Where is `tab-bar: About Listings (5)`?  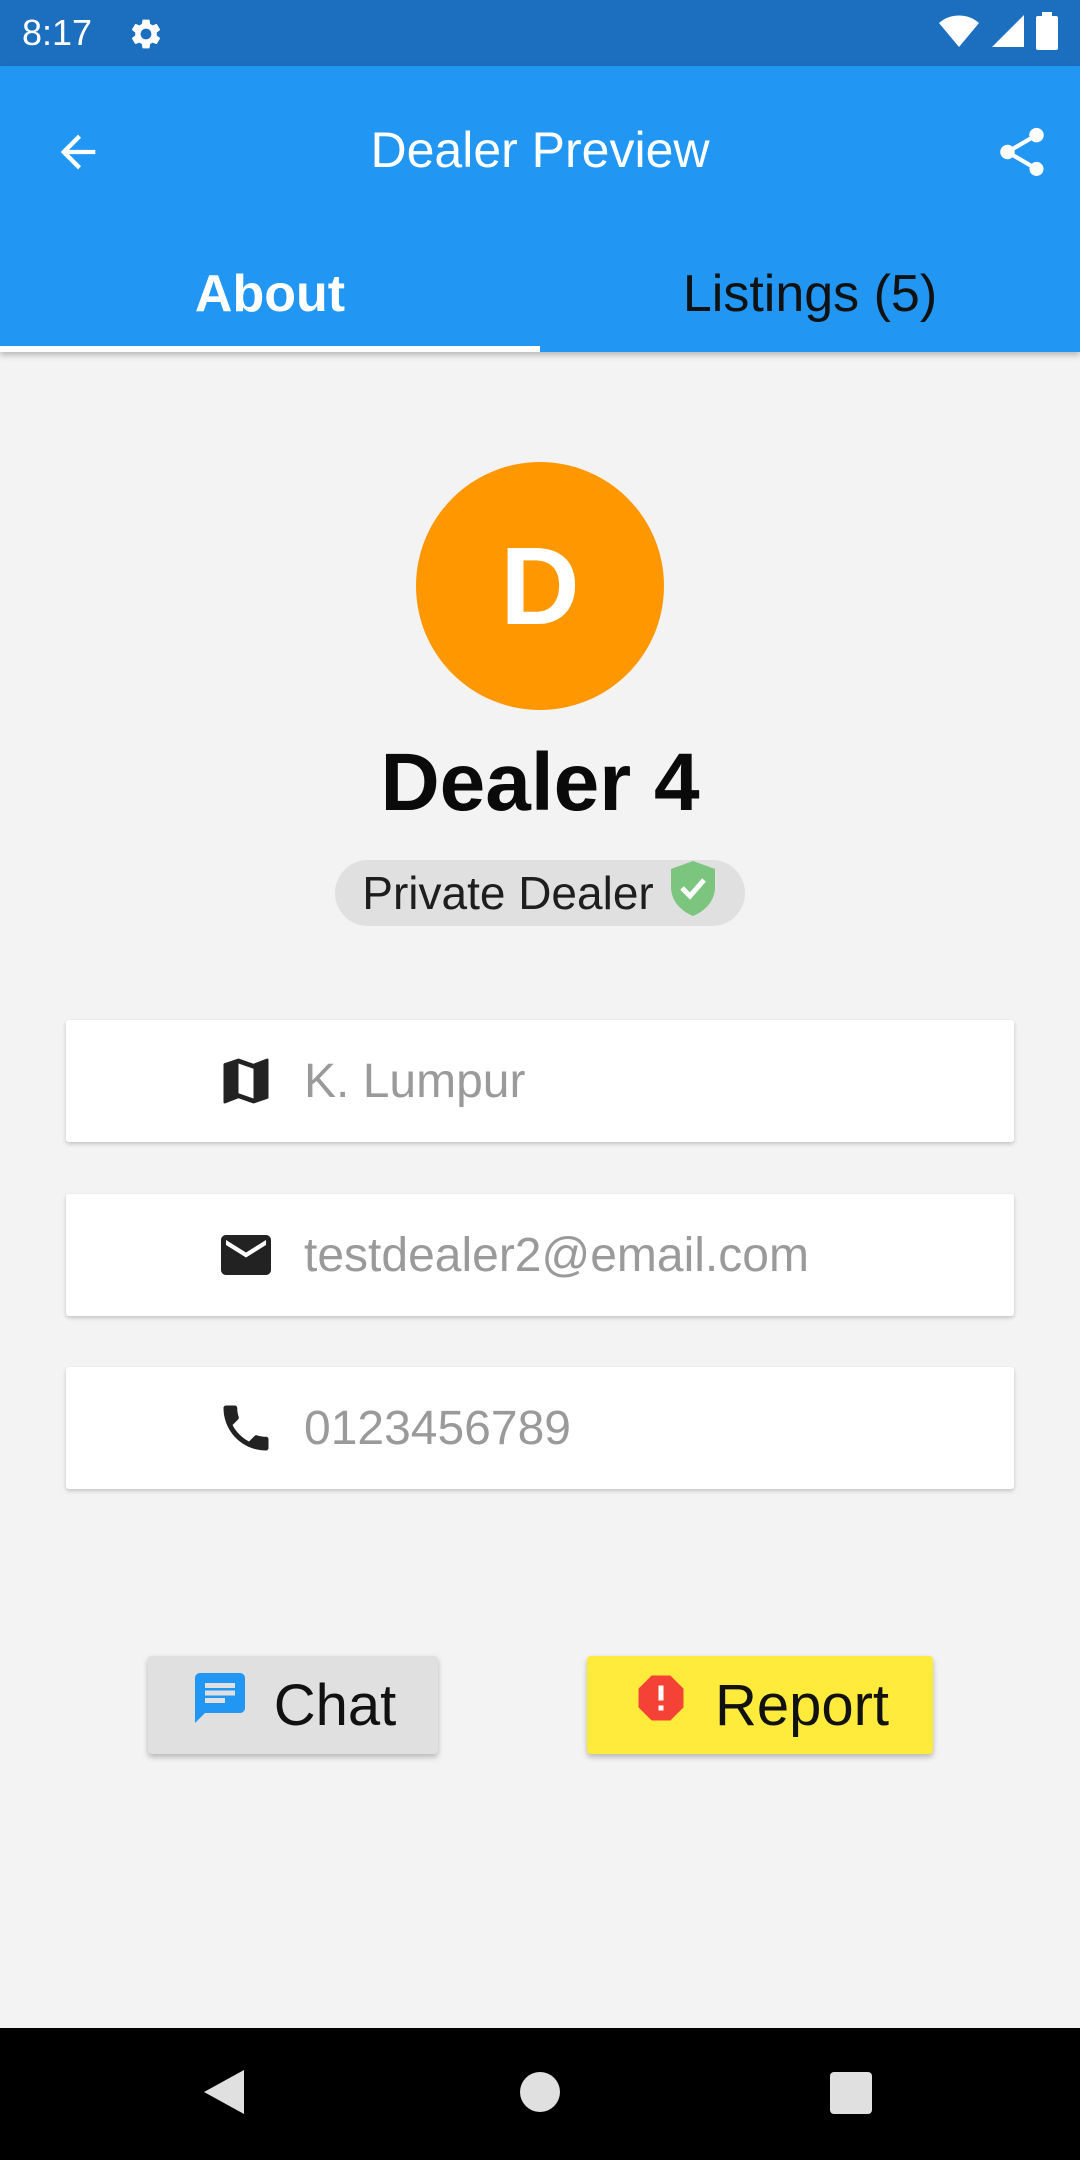
tab-bar: About Listings (5) is located at coordinates (540, 294).